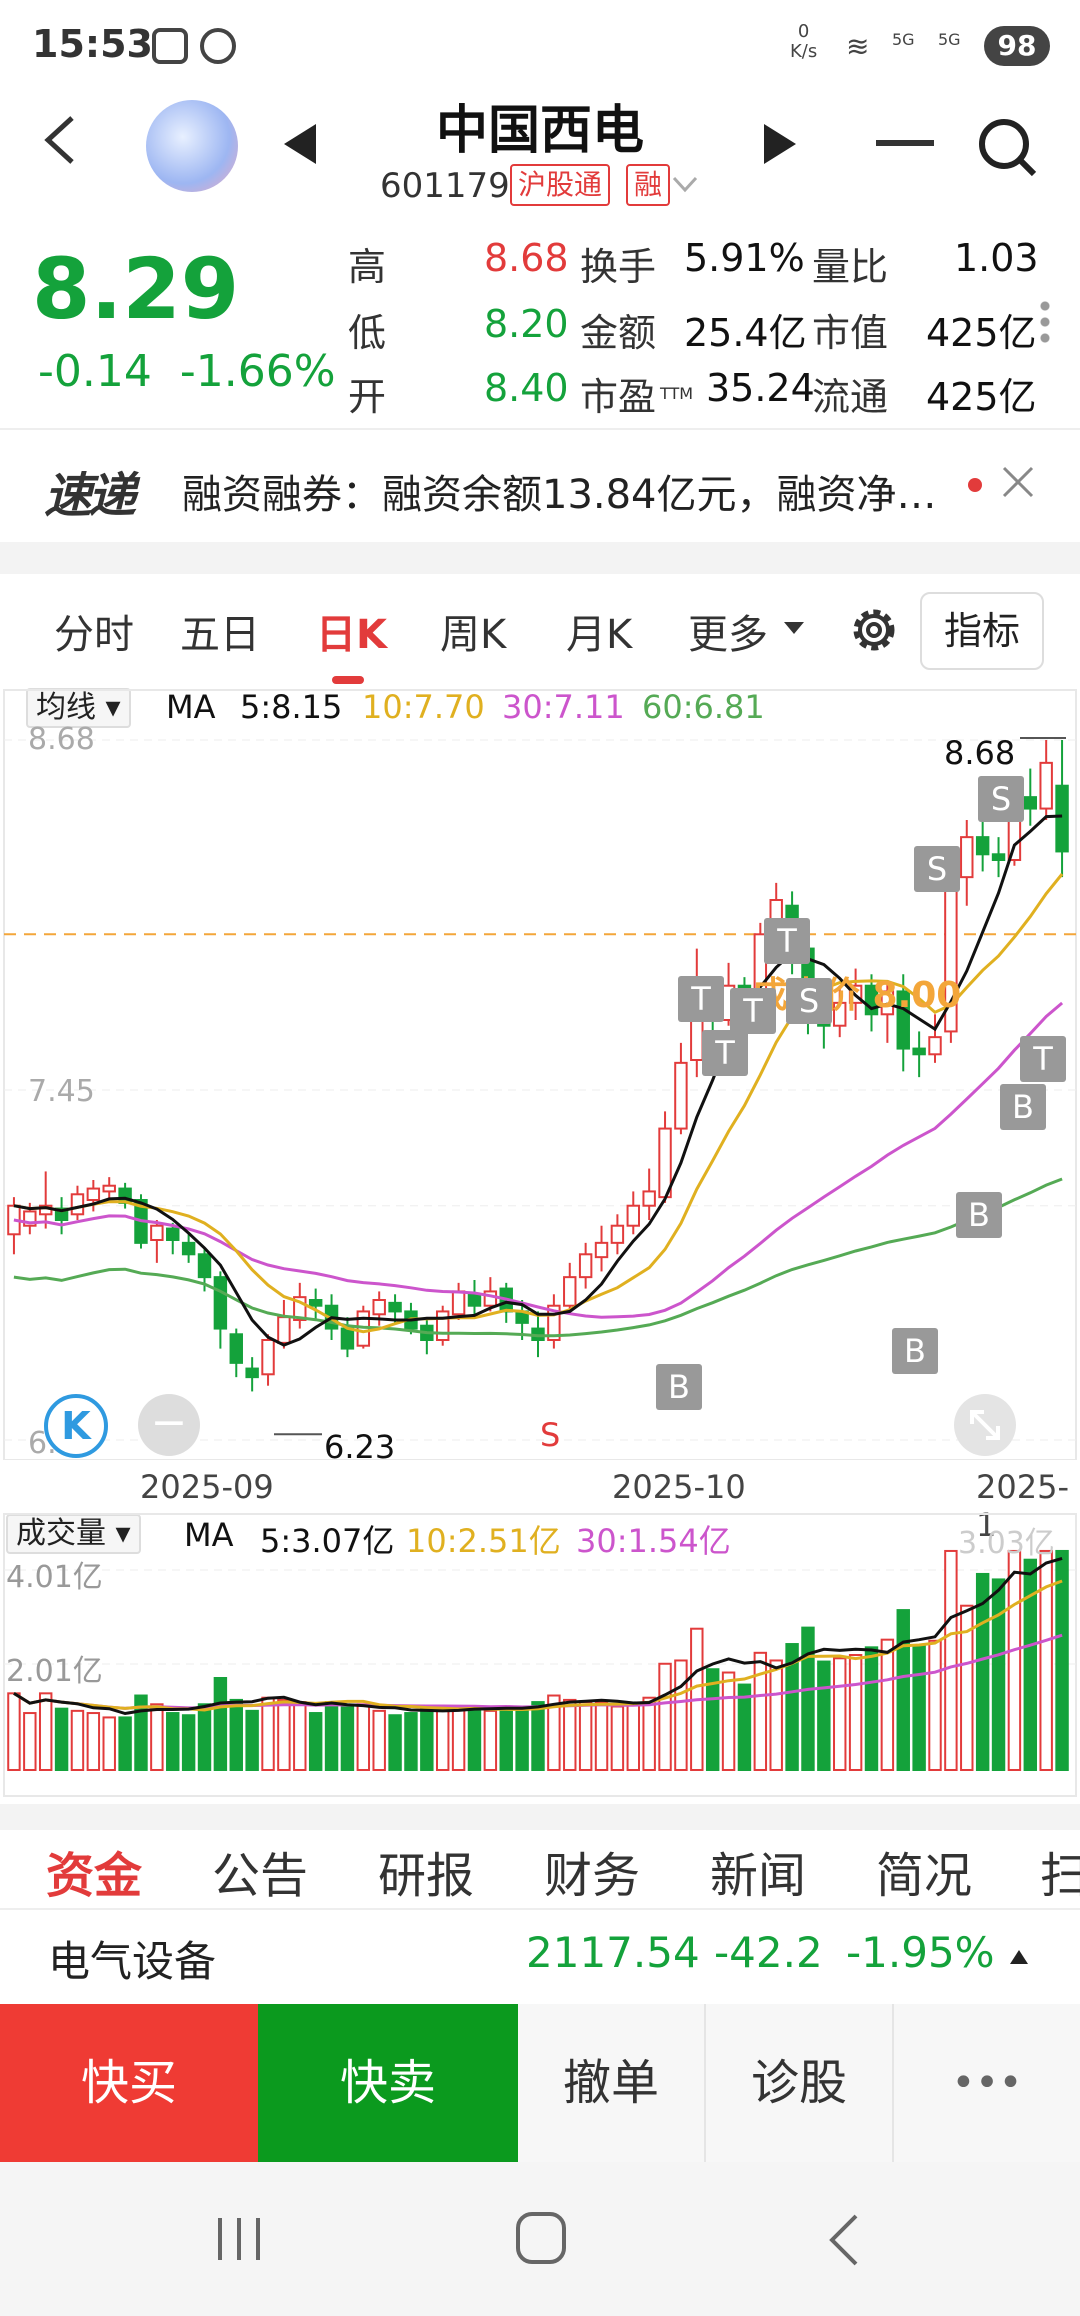 This screenshot has width=1080, height=2316. Describe the element at coordinates (780, 146) in the screenshot. I see `next-stock-button` at that location.